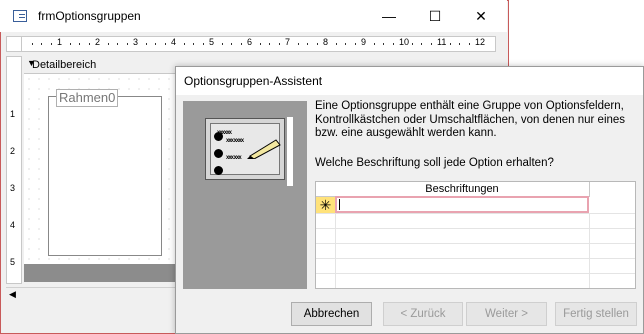  I want to click on text-cursor, so click(339, 204).